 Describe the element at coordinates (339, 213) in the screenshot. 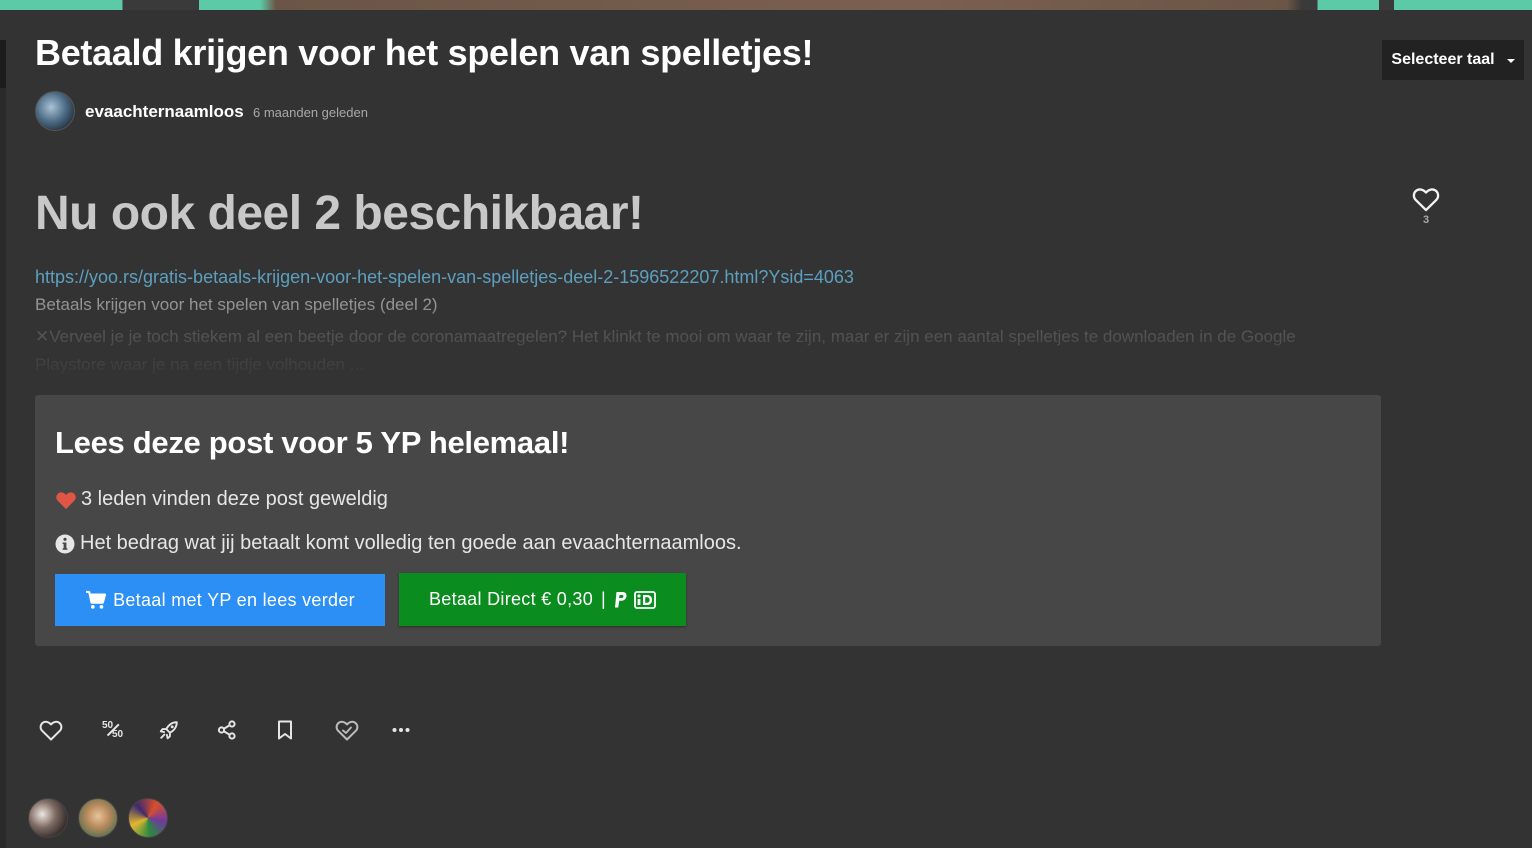

I see `content-heading: Nu ook deel 2 beschikbaar!` at that location.